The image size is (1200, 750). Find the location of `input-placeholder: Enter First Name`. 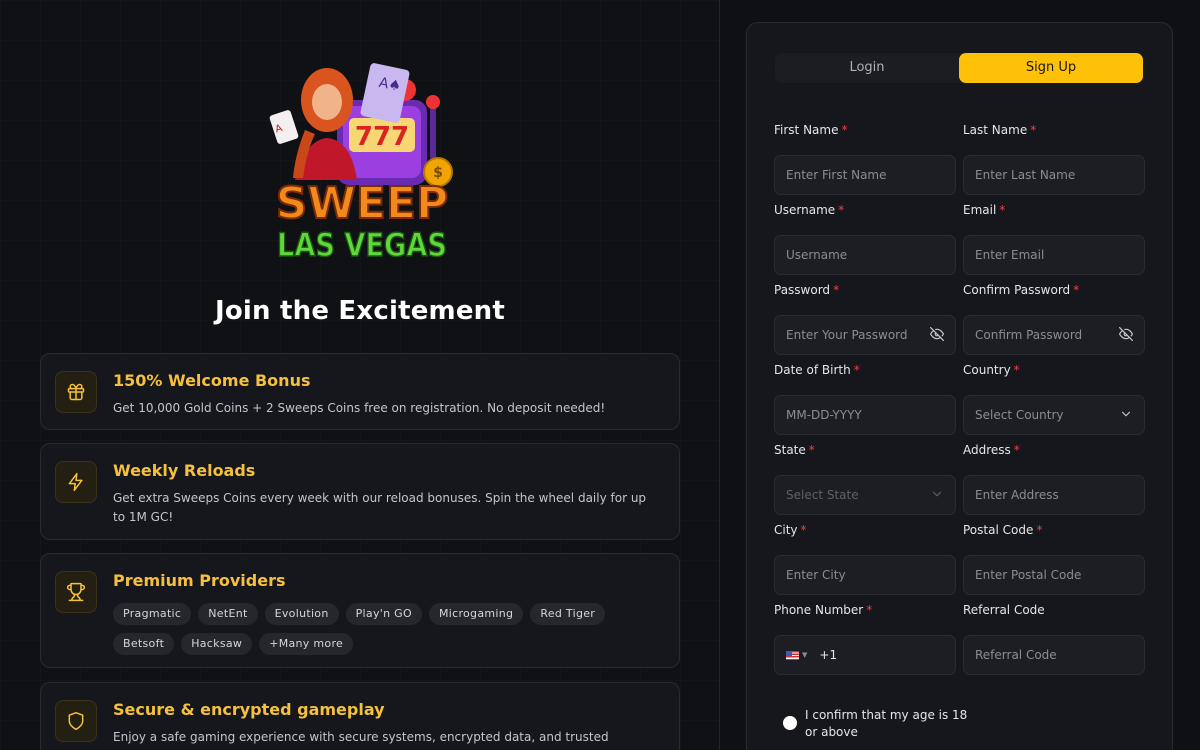

input-placeholder: Enter First Name is located at coordinates (836, 175).